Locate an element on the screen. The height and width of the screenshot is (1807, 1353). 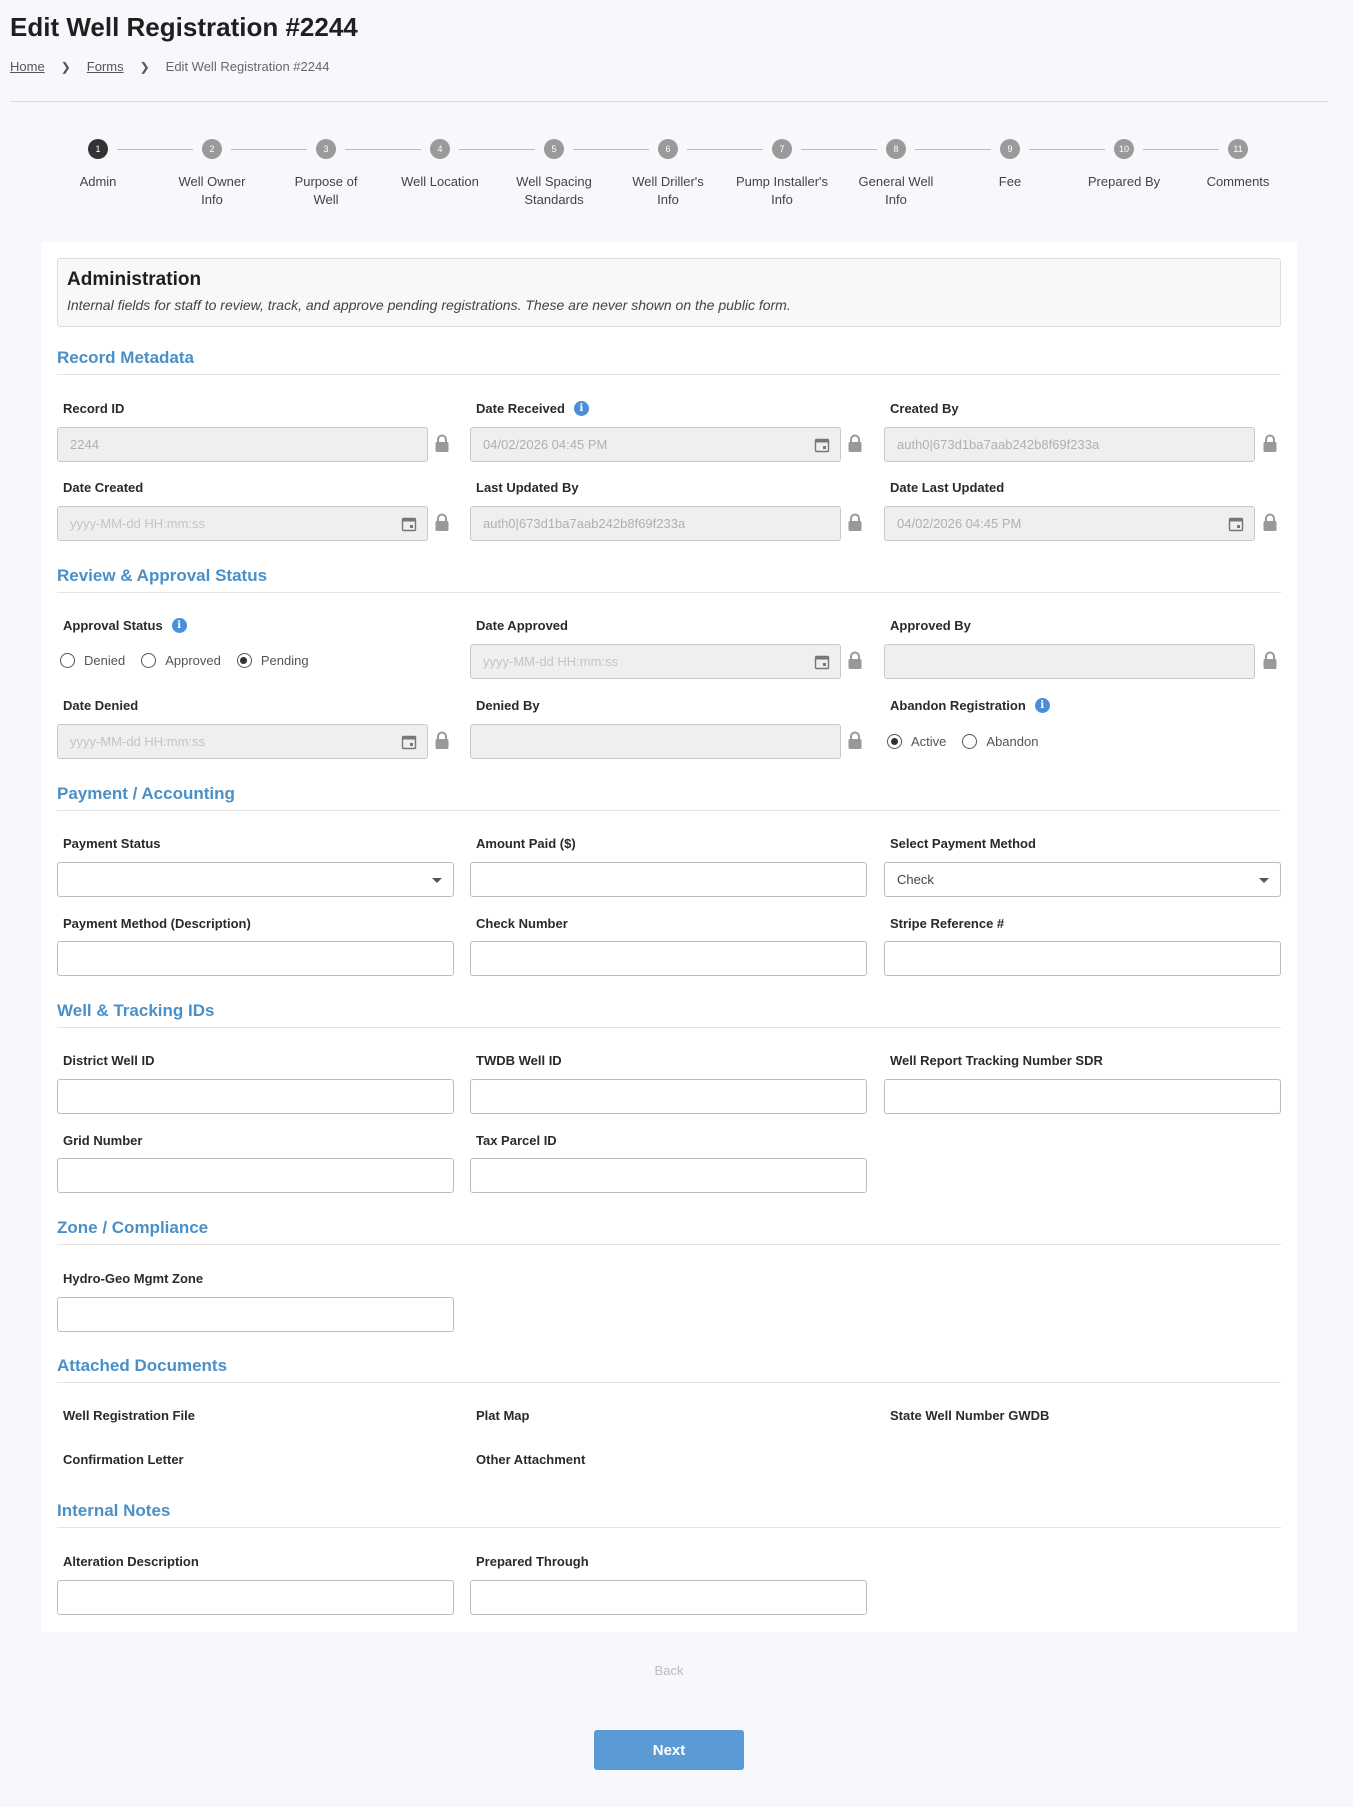
step-purpose-of-well: 3 Purpose of Well is located at coordinates (326, 173).